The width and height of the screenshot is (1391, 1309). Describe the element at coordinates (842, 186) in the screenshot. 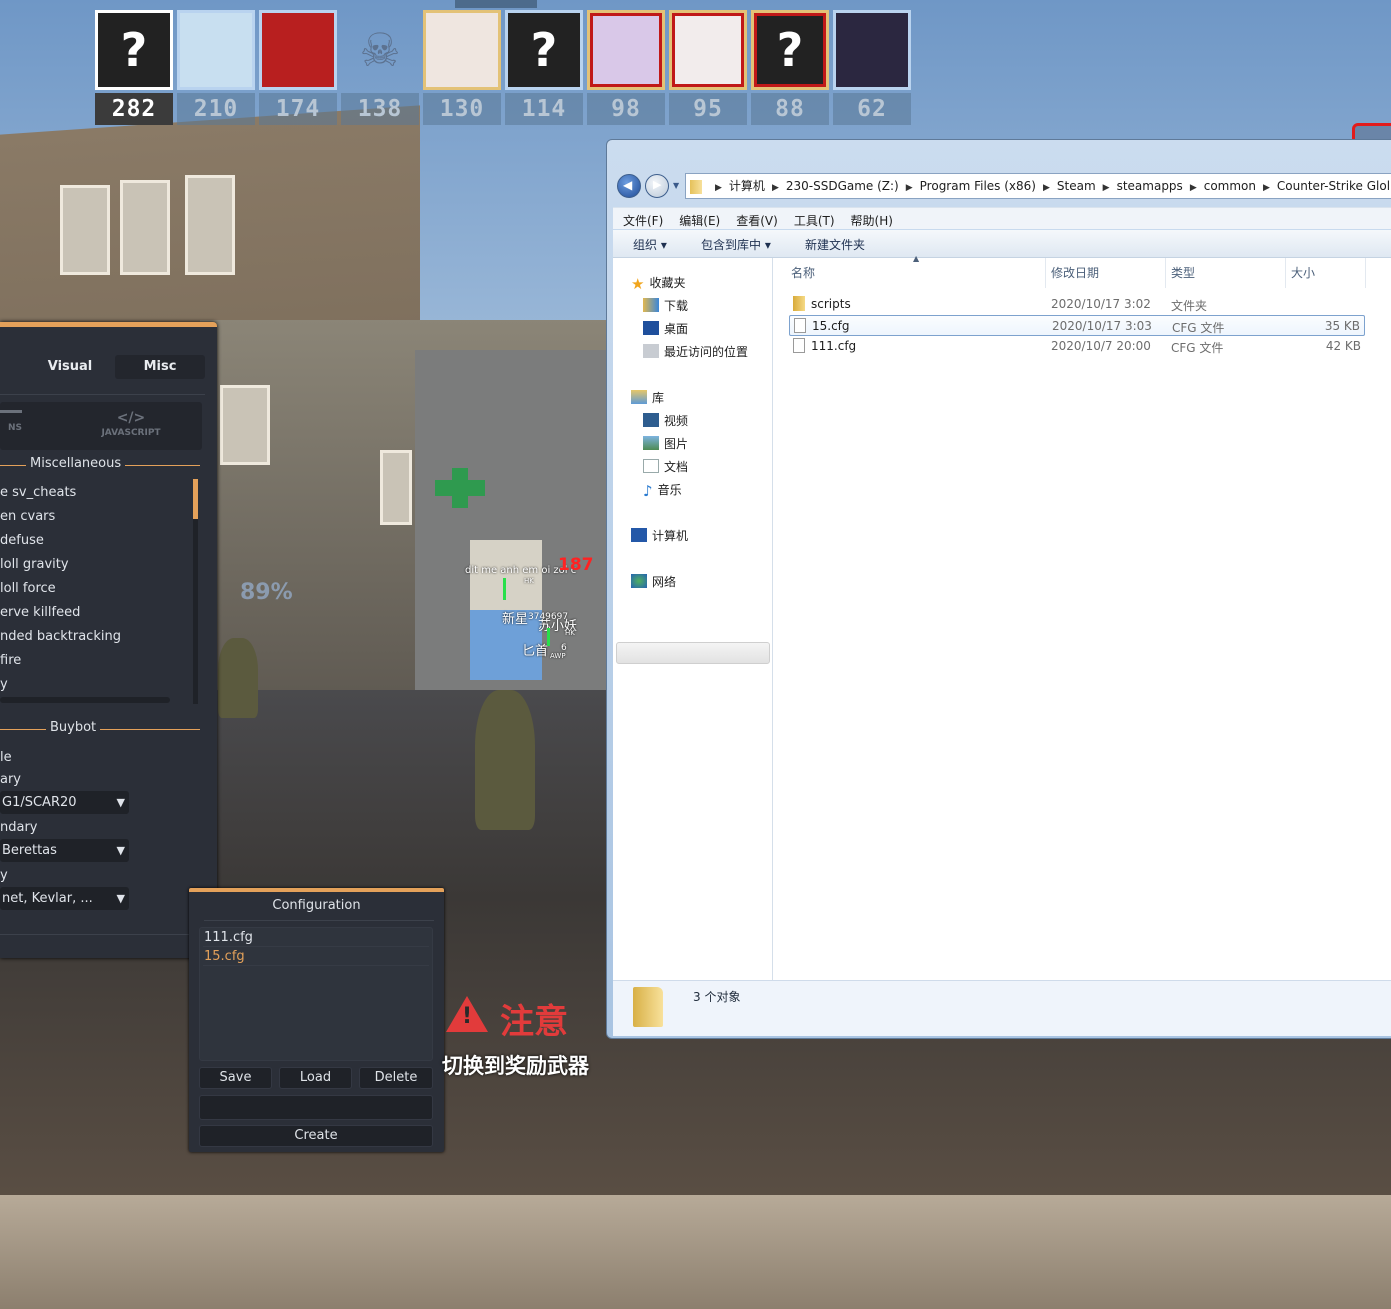

I see `breadcrumb-item: 230-SSDGame (Z:)` at that location.